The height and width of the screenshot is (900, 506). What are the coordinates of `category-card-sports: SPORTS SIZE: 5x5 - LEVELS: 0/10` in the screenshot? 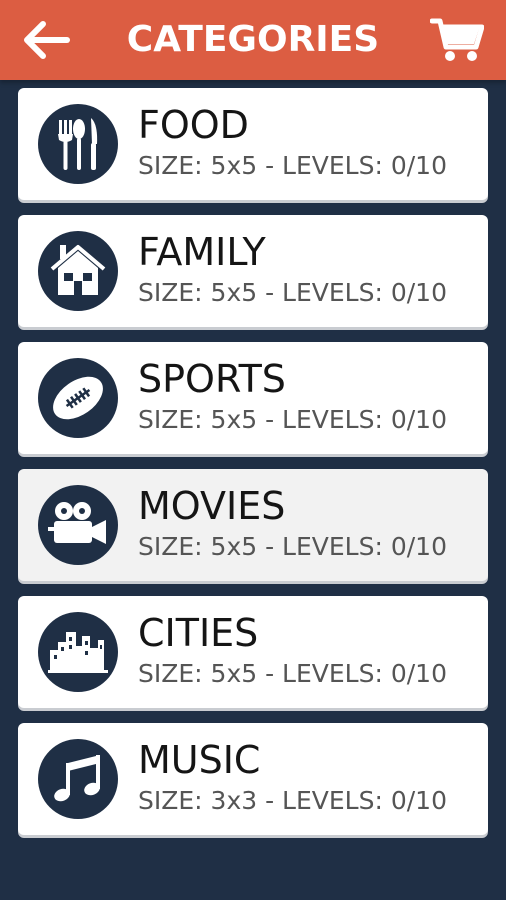 It's located at (253, 398).